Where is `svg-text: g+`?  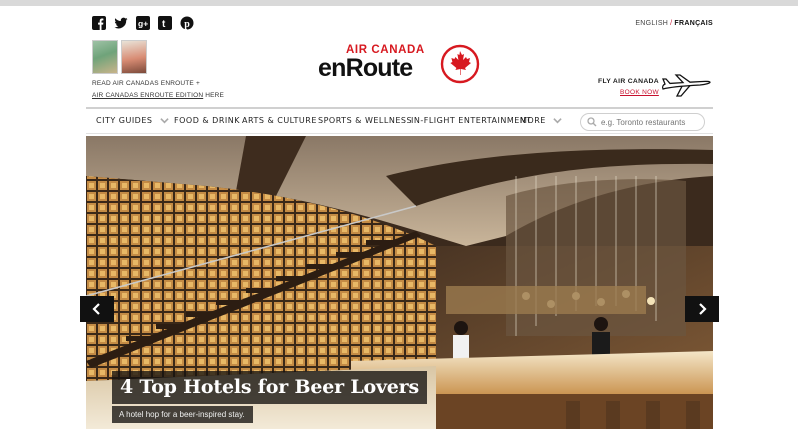
svg-text: g+ is located at coordinates (143, 24).